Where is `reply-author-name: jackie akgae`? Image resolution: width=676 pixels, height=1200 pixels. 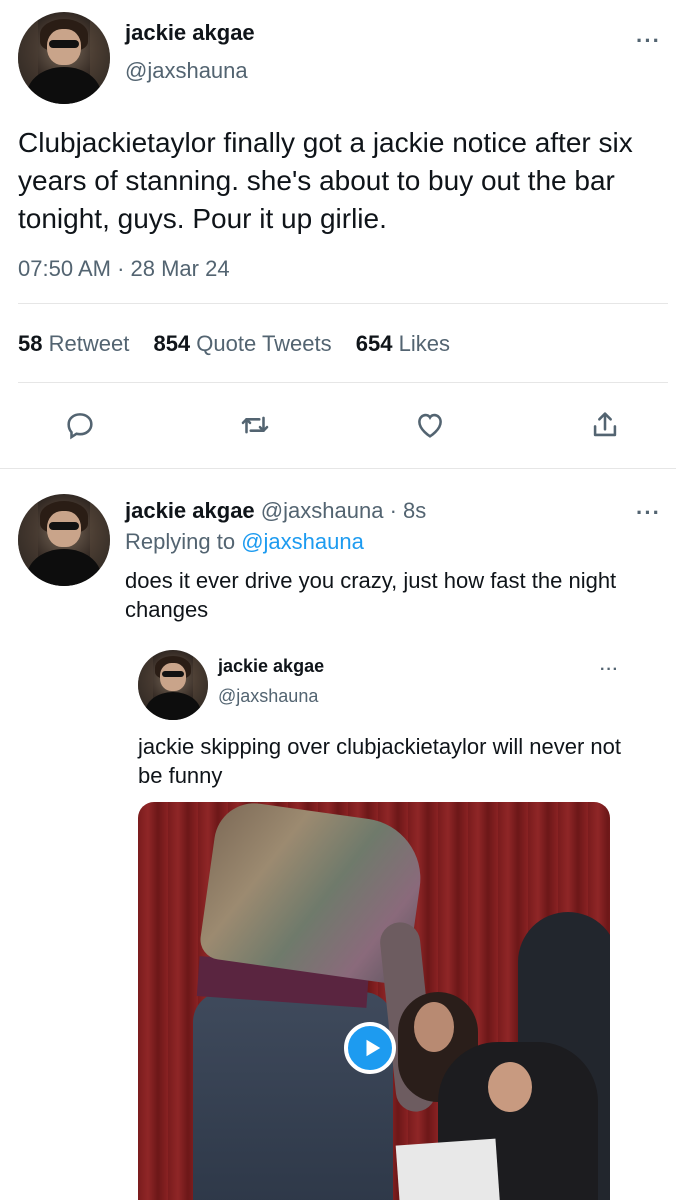
reply-author-name: jackie akgae is located at coordinates (190, 510).